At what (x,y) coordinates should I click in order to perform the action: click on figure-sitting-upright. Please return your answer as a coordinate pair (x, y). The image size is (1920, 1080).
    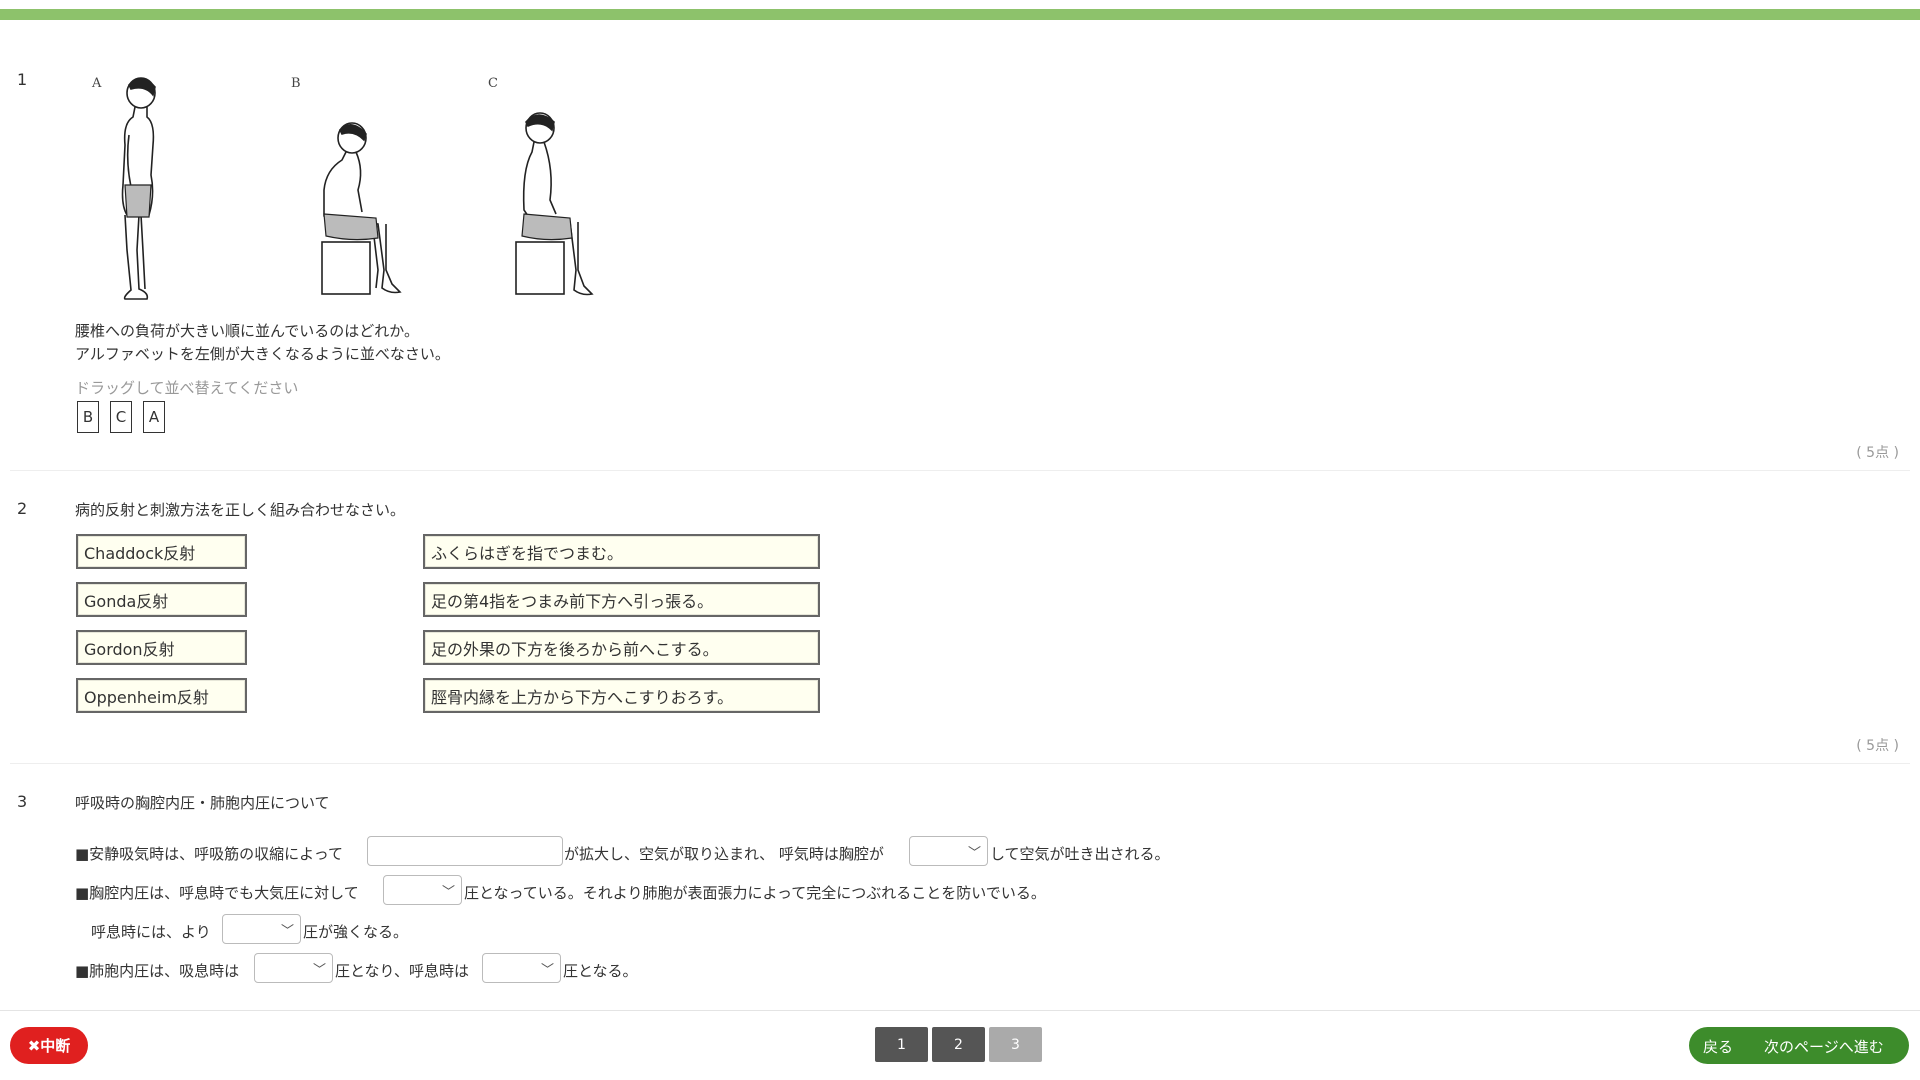
    Looking at the image, I should click on (554, 204).